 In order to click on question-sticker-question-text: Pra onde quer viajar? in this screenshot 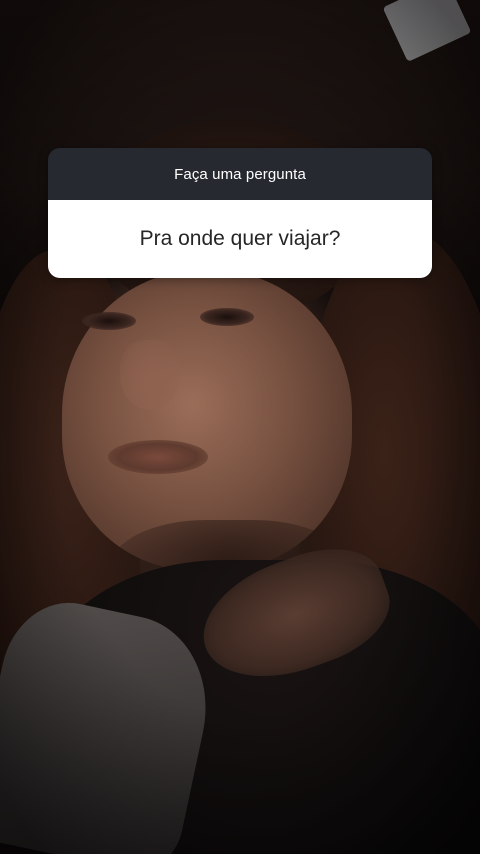, I will do `click(240, 238)`.